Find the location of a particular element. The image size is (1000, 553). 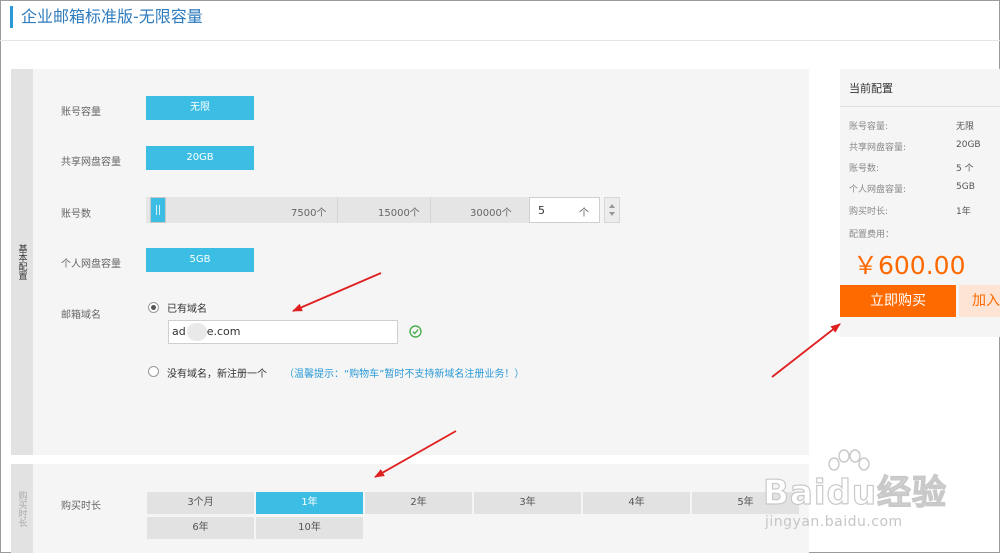

baidu-jingyan-watermark: Baidu经验 jingyan.baidu.com is located at coordinates (860, 495).